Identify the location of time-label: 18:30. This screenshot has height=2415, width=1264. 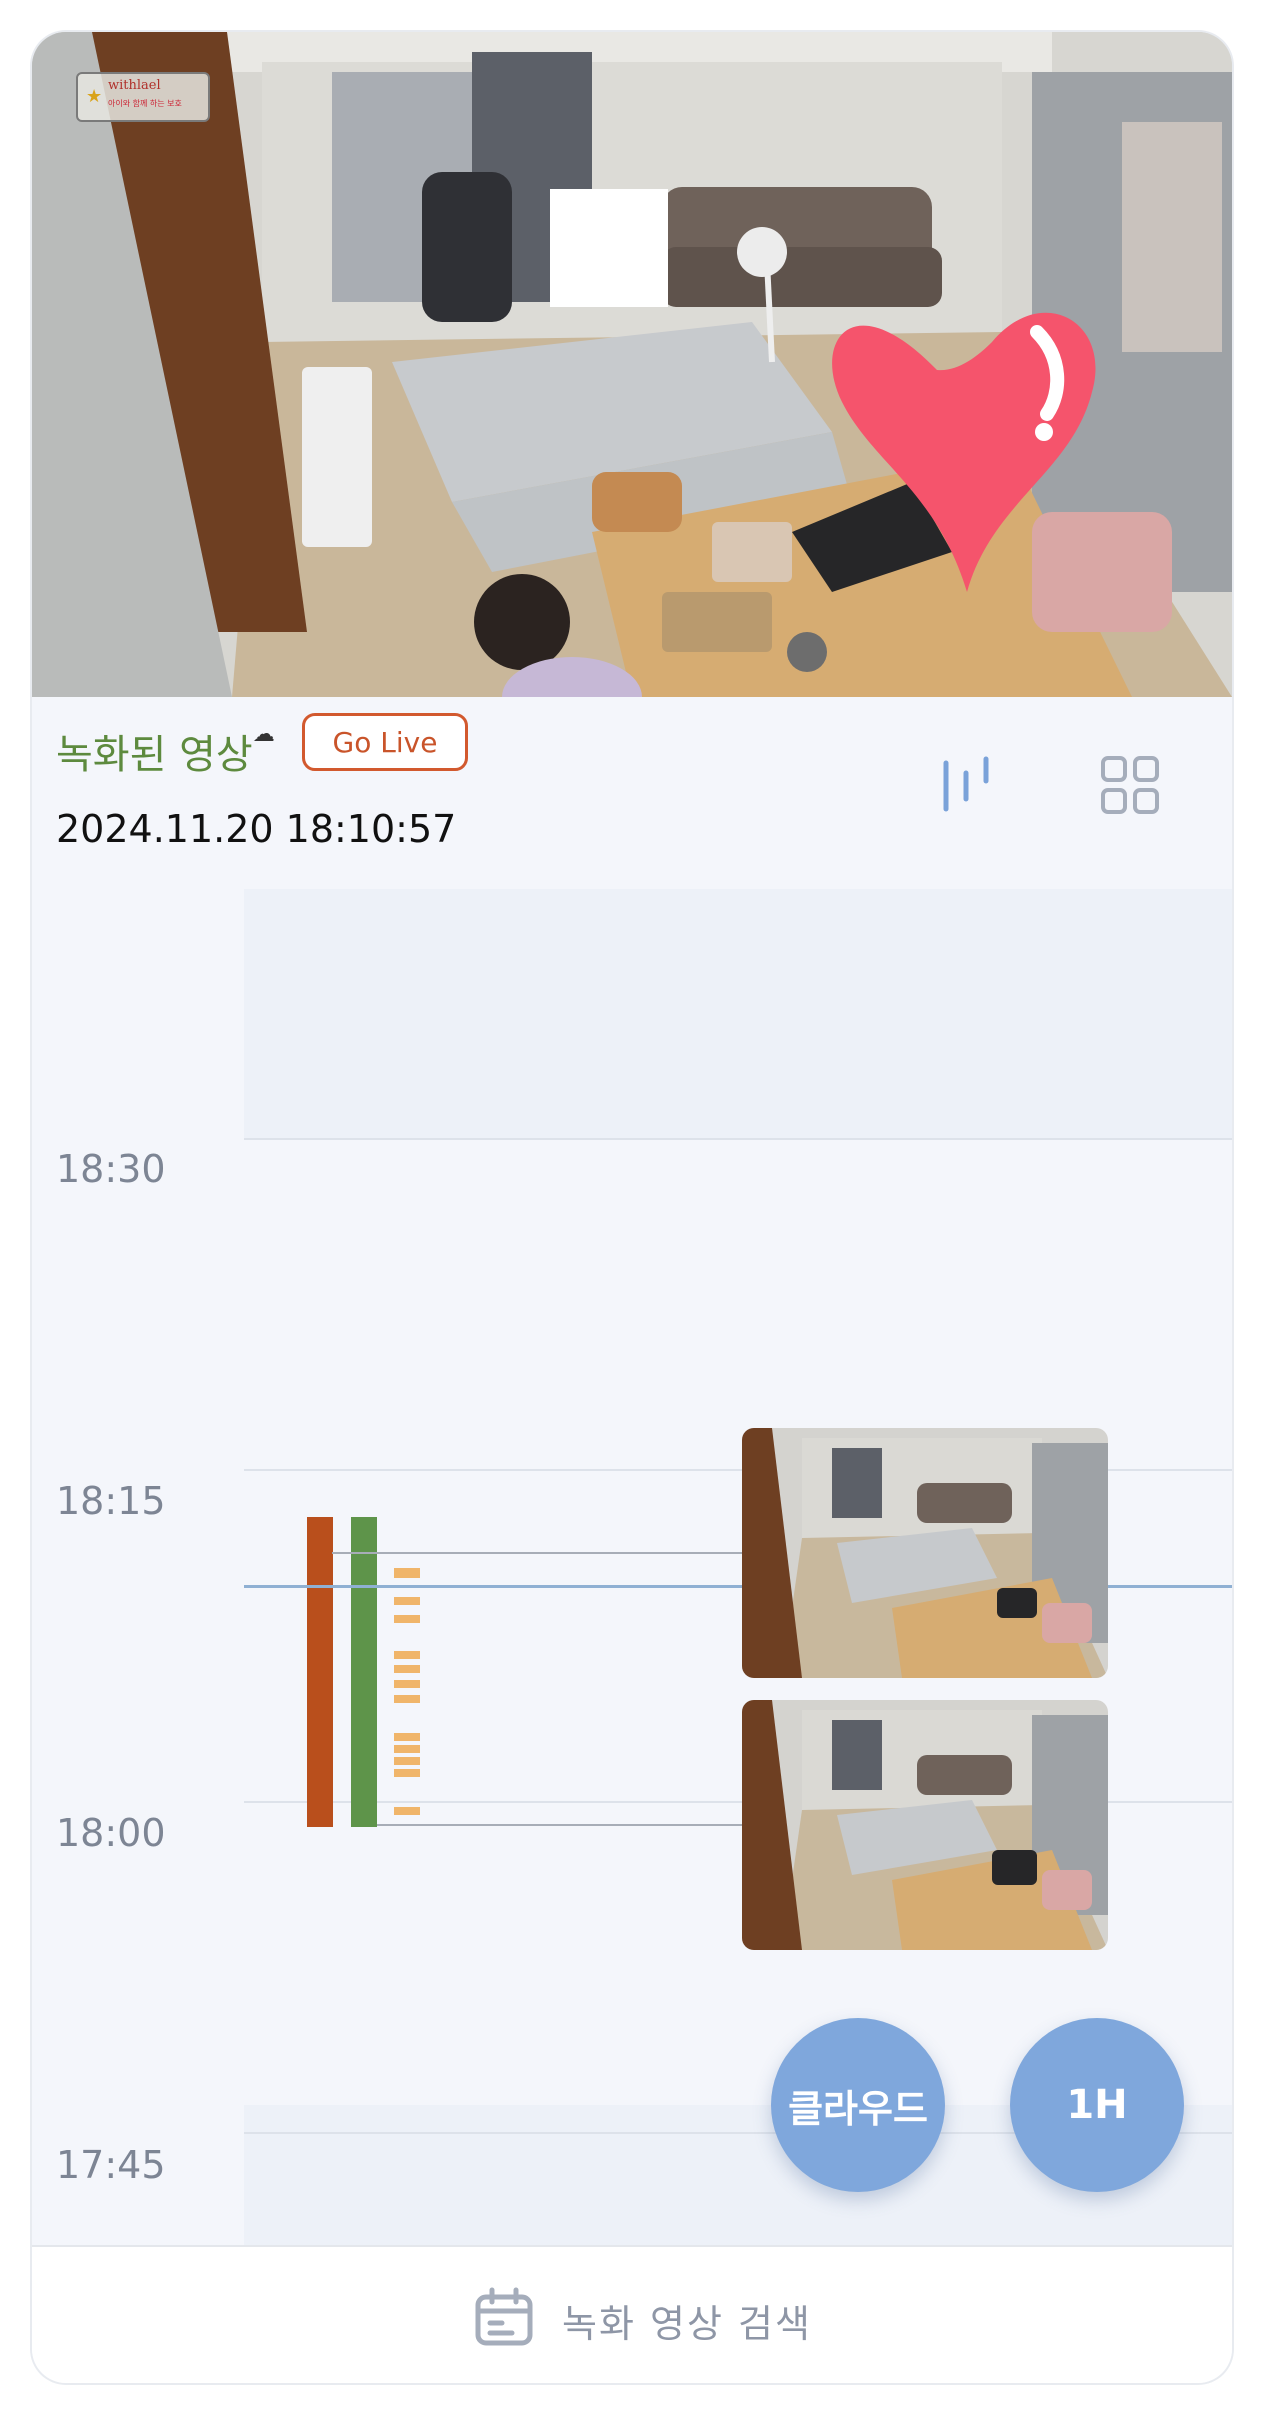
(111, 1169).